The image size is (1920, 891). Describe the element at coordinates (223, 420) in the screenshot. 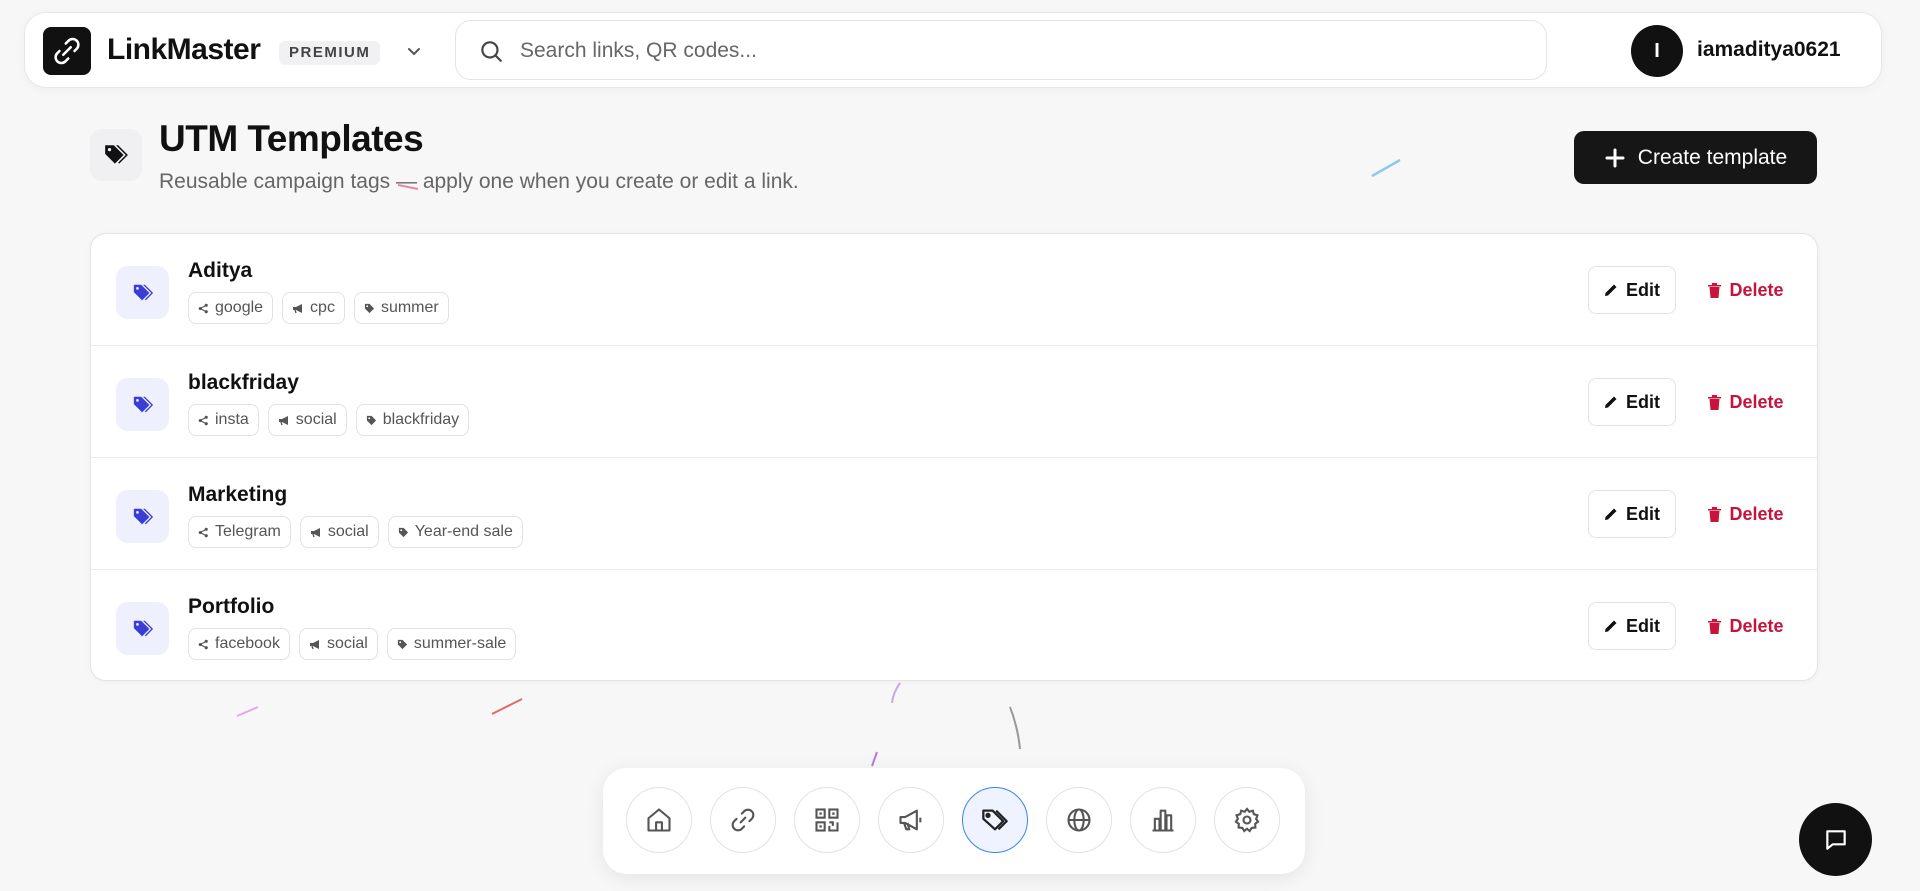

I see `utm-source-chip: insta` at that location.